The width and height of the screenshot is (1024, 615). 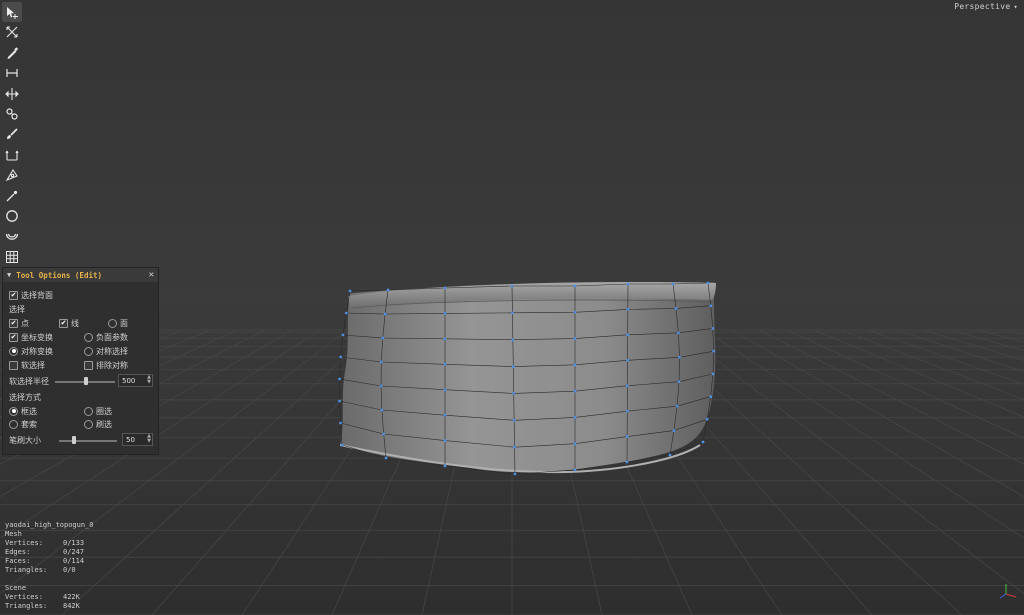 I want to click on brush-select-radio: 刷选, so click(x=98, y=424).